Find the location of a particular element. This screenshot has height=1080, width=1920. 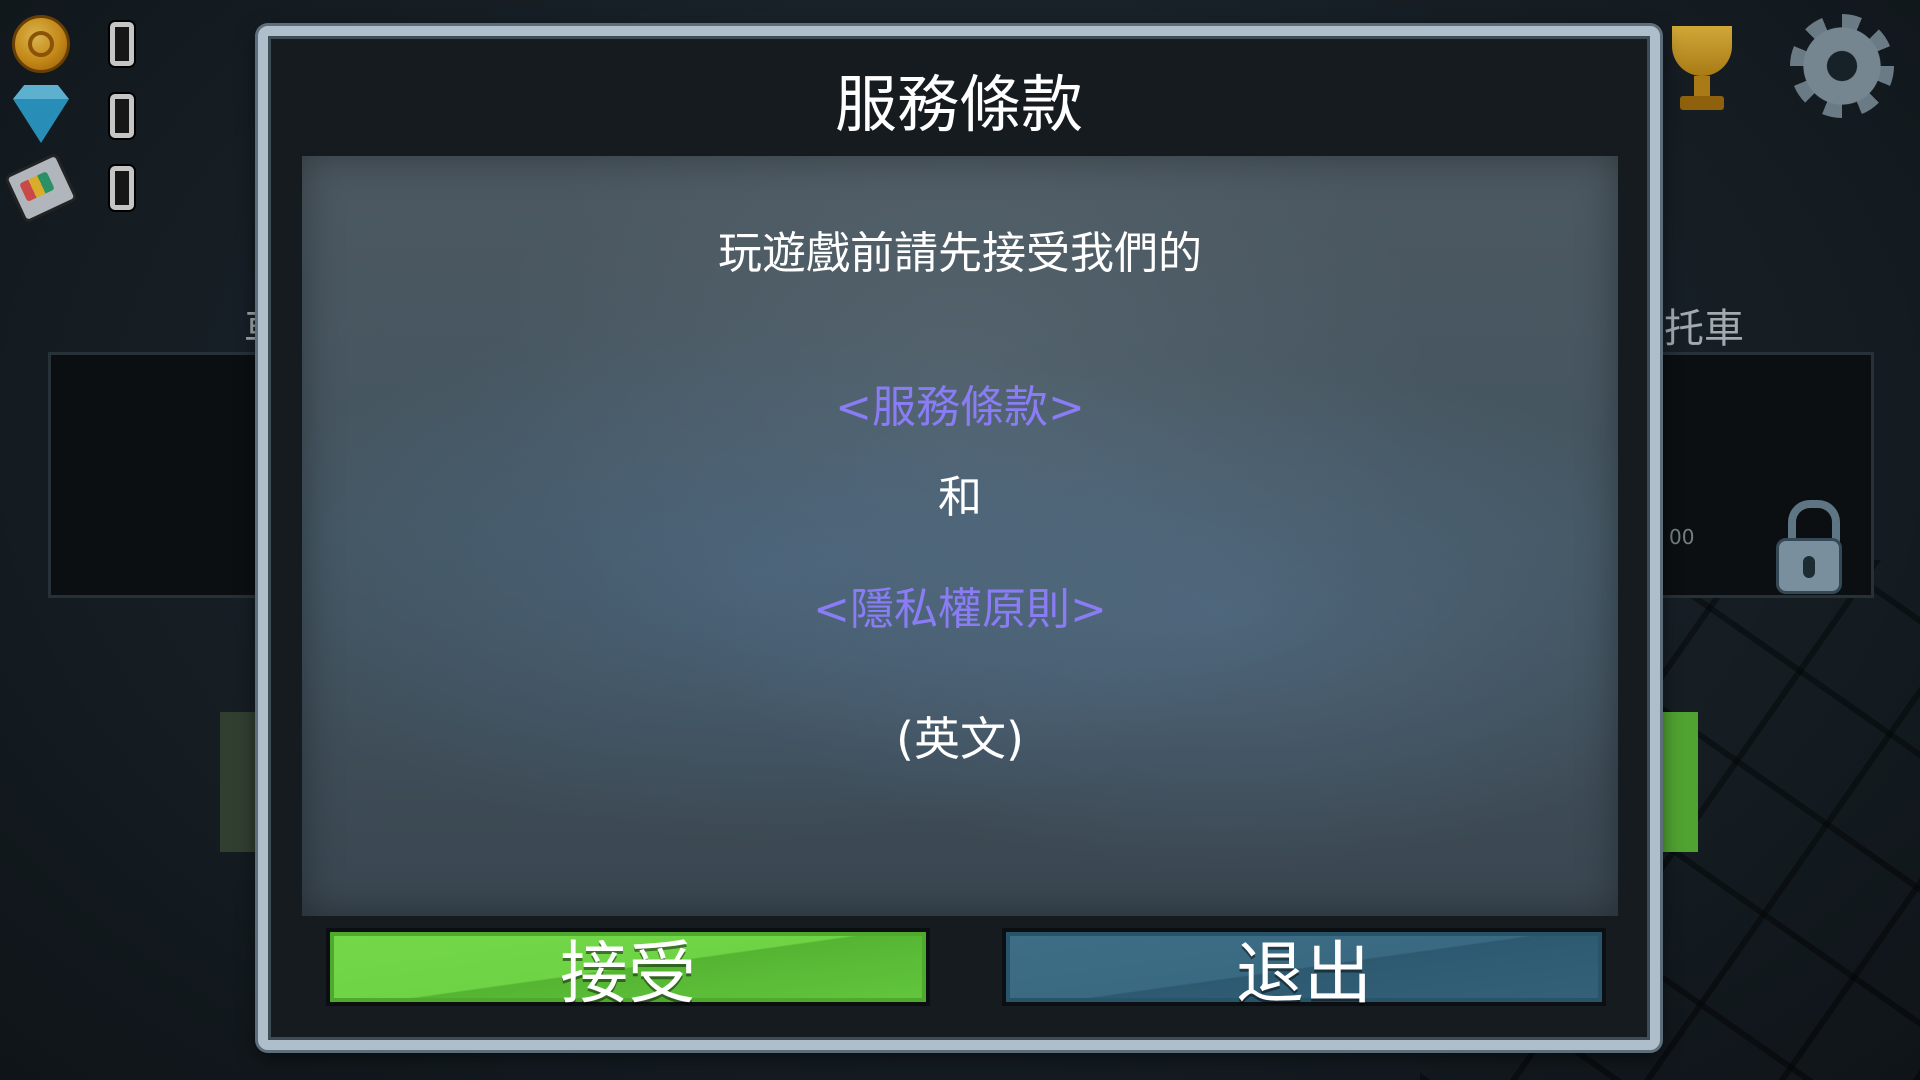

language-note: (英文) is located at coordinates (960, 739).